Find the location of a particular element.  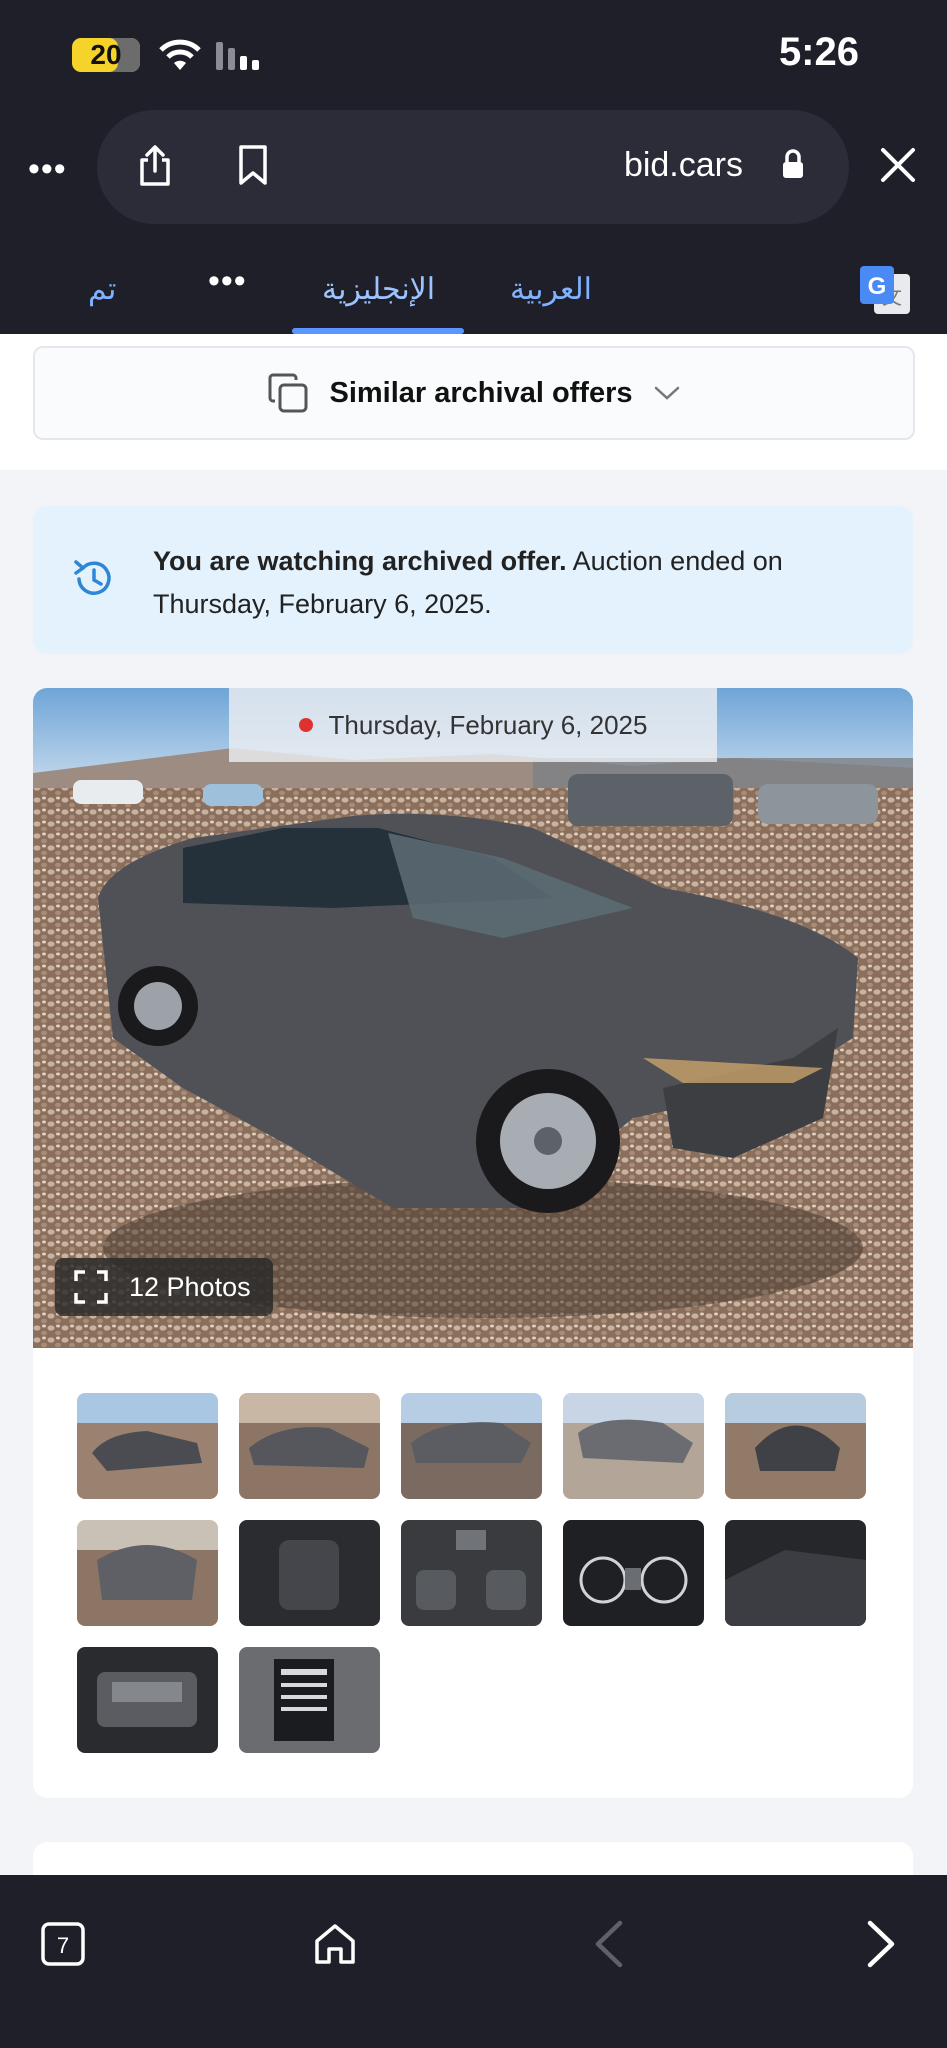

thumbnail-left-side-view is located at coordinates (309, 1446).